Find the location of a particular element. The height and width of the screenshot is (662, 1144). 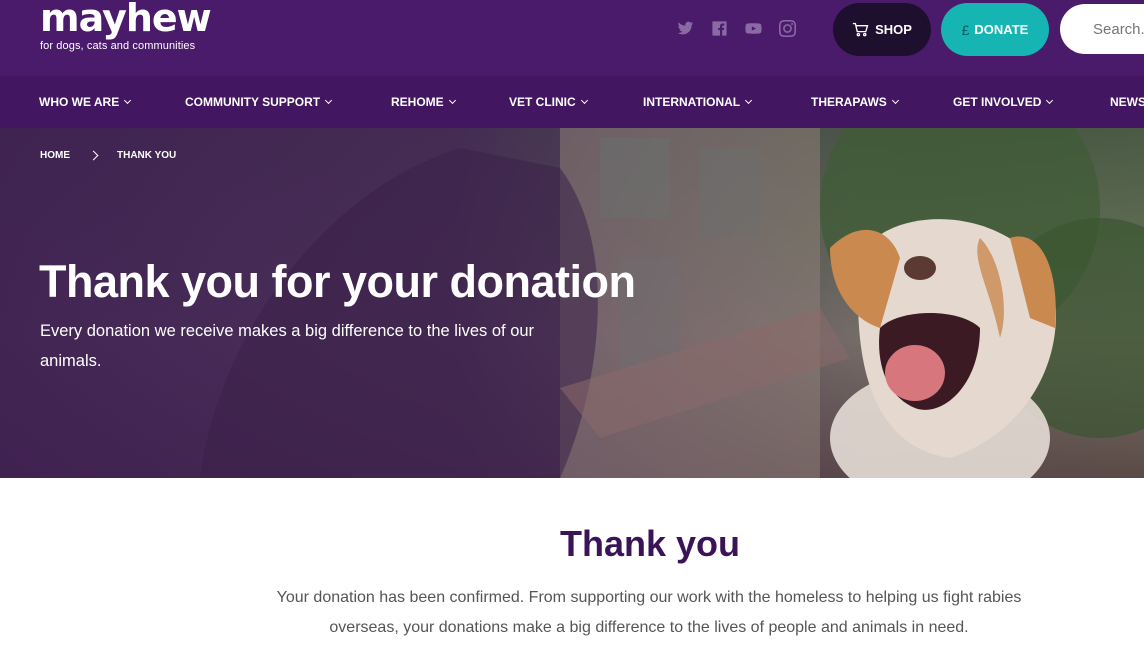

youtube-icon is located at coordinates (753, 28).